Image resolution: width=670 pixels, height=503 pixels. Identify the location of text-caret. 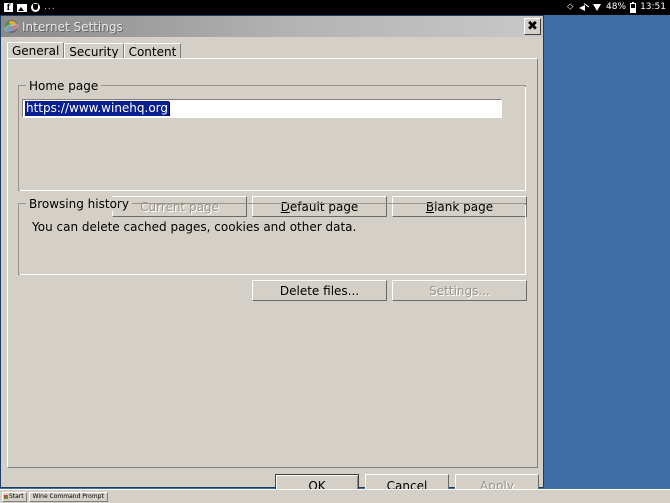
(170, 108).